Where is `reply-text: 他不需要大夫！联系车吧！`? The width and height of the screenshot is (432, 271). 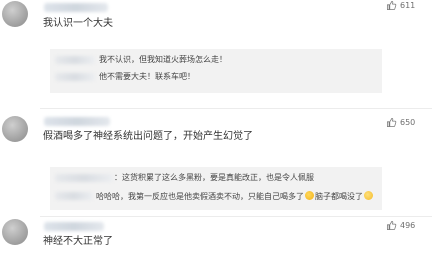 reply-text: 他不需要大夫！联系车吧！ is located at coordinates (147, 76).